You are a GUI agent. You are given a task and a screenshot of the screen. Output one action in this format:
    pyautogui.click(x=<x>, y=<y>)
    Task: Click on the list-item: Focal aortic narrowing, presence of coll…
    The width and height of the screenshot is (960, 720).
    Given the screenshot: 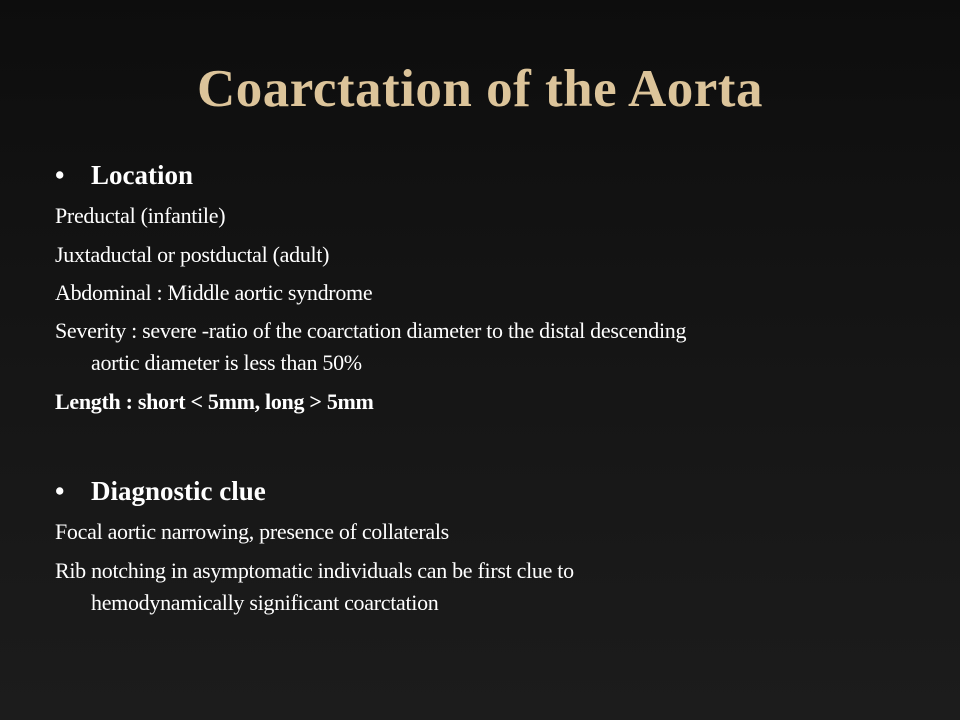 What is the action you would take?
    pyautogui.click(x=485, y=532)
    